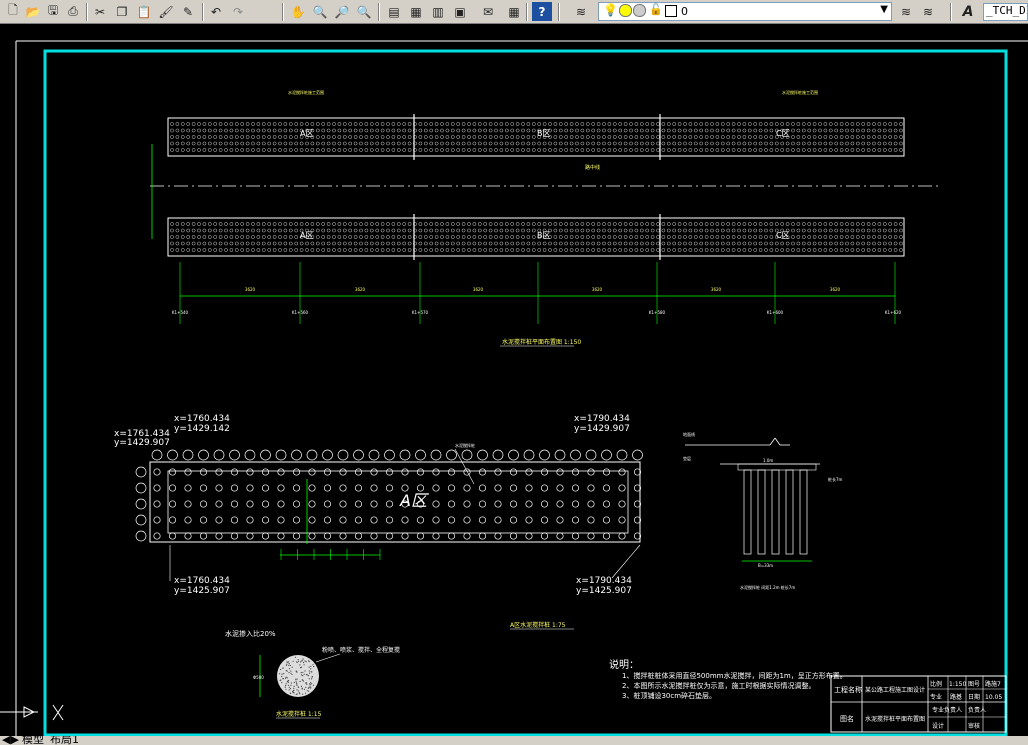 This screenshot has height=745, width=1028. Describe the element at coordinates (53, 11) in the screenshot. I see `save-icon: 🖫` at that location.